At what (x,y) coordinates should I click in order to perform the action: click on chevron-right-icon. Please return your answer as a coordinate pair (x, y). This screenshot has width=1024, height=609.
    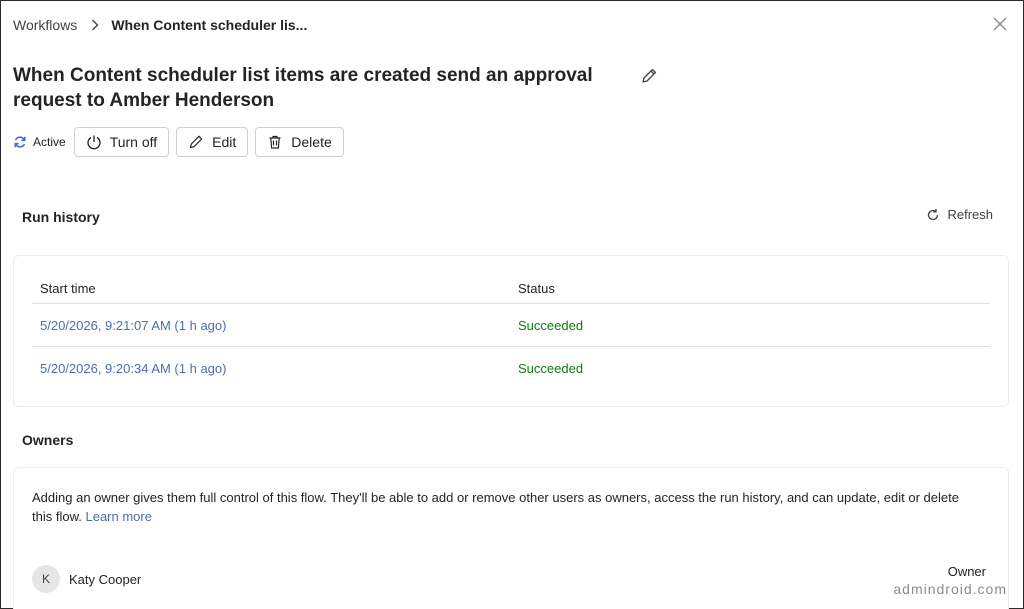
    Looking at the image, I should click on (95, 25).